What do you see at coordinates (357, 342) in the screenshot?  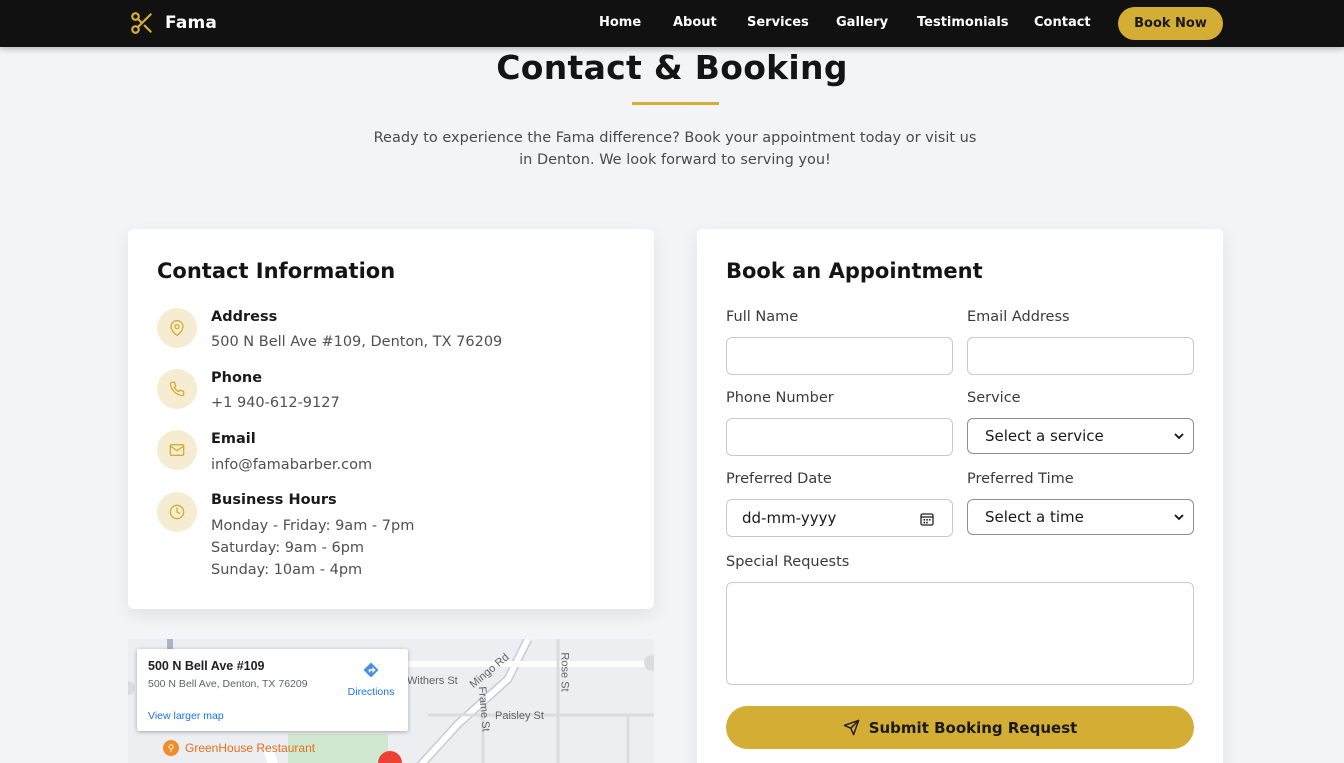 I see `address-value: 500 N Bell Ave #109, Denton, TX 76209` at bounding box center [357, 342].